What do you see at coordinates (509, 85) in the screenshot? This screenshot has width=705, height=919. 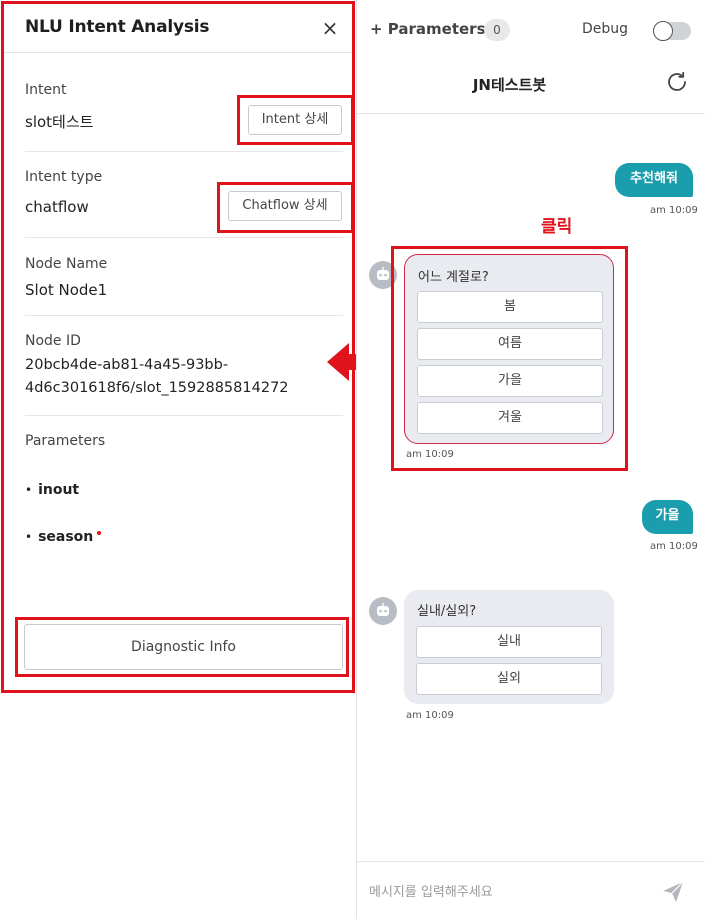 I see `chat-title: JN테스트봇` at bounding box center [509, 85].